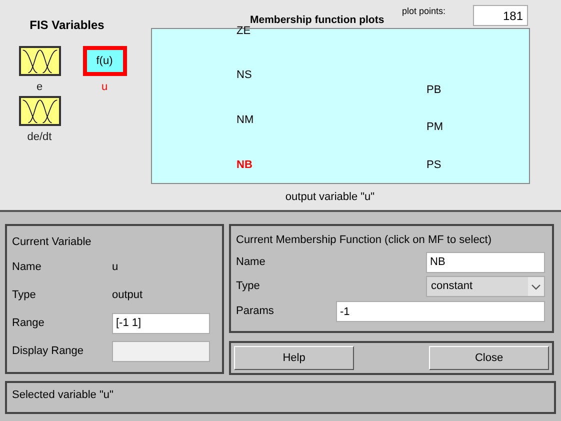 This screenshot has height=421, width=561. What do you see at coordinates (489, 358) in the screenshot?
I see `dialog-button: Close` at bounding box center [489, 358].